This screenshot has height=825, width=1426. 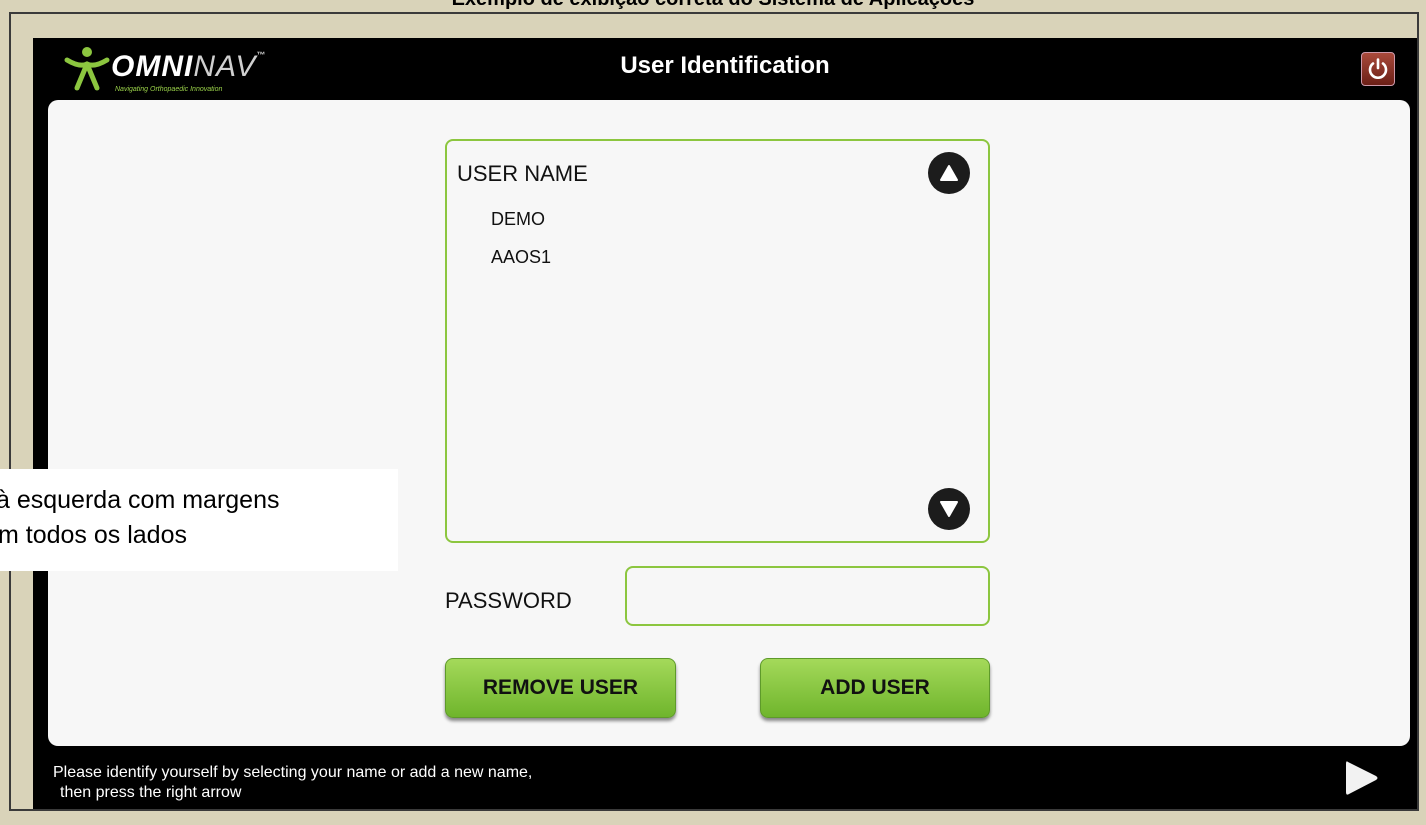 What do you see at coordinates (140, 500) in the screenshot?
I see `overlay-note-line-1: à esquerda com margens` at bounding box center [140, 500].